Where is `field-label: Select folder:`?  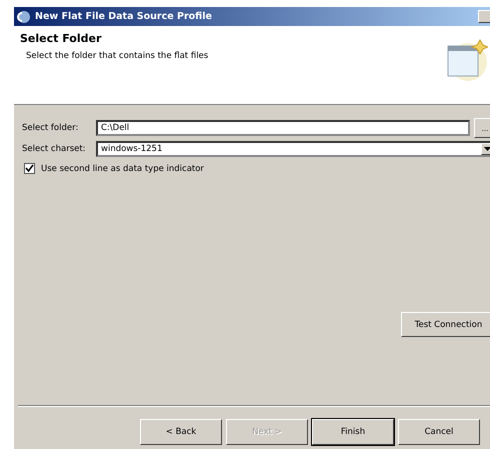 field-label: Select folder: is located at coordinates (51, 128).